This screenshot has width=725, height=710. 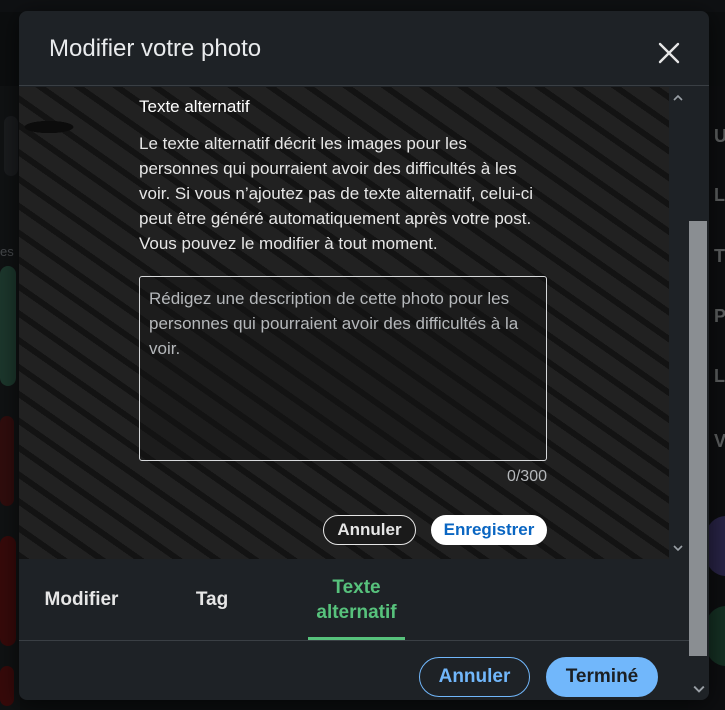 What do you see at coordinates (81, 600) in the screenshot?
I see `tab-modifier: Modifier` at bounding box center [81, 600].